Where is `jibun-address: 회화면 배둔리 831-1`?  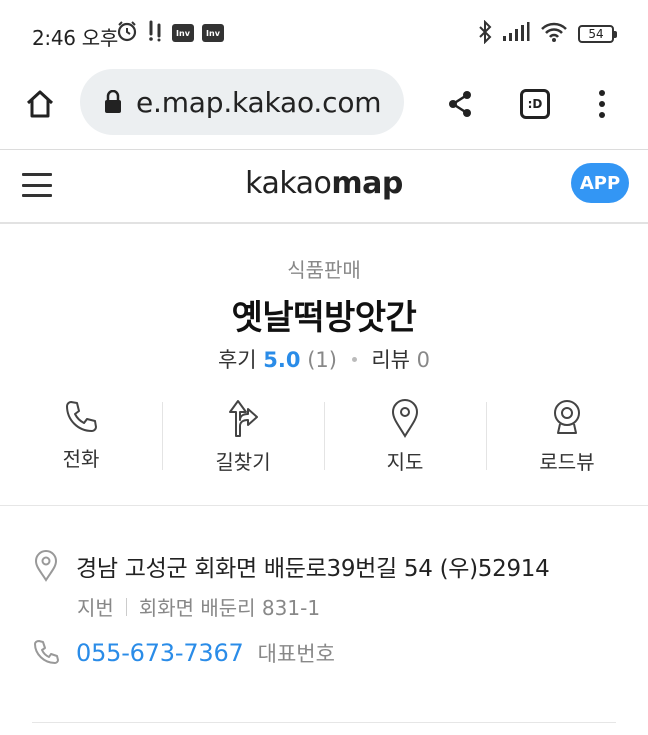 jibun-address: 회화면 배둔리 831-1 is located at coordinates (229, 608).